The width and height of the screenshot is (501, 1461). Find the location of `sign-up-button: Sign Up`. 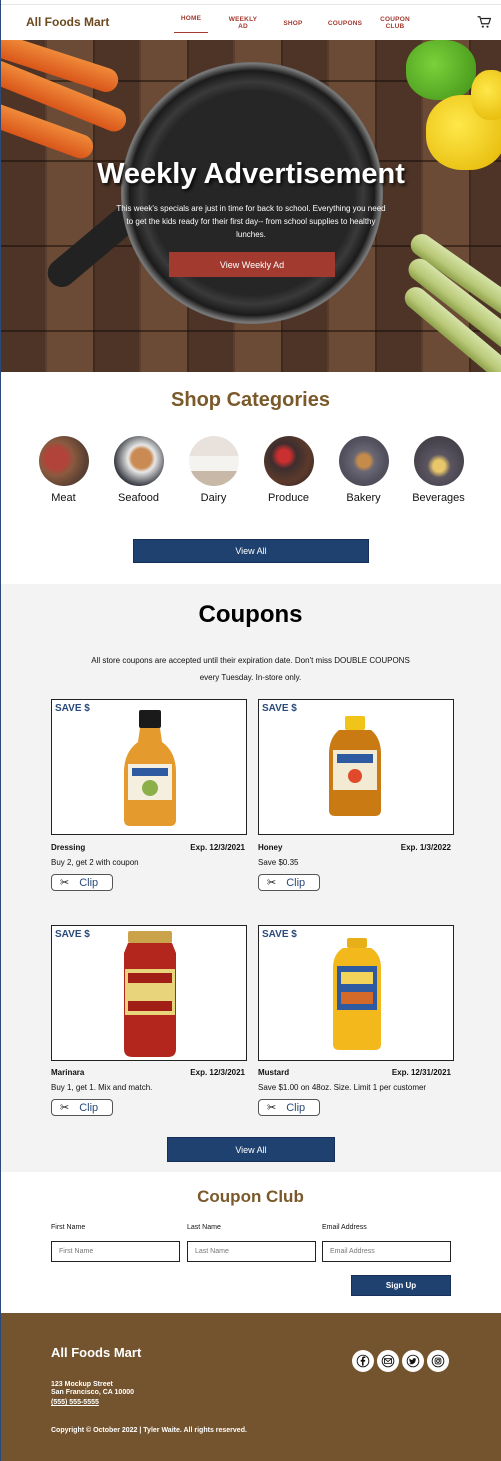

sign-up-button: Sign Up is located at coordinates (401, 1285).